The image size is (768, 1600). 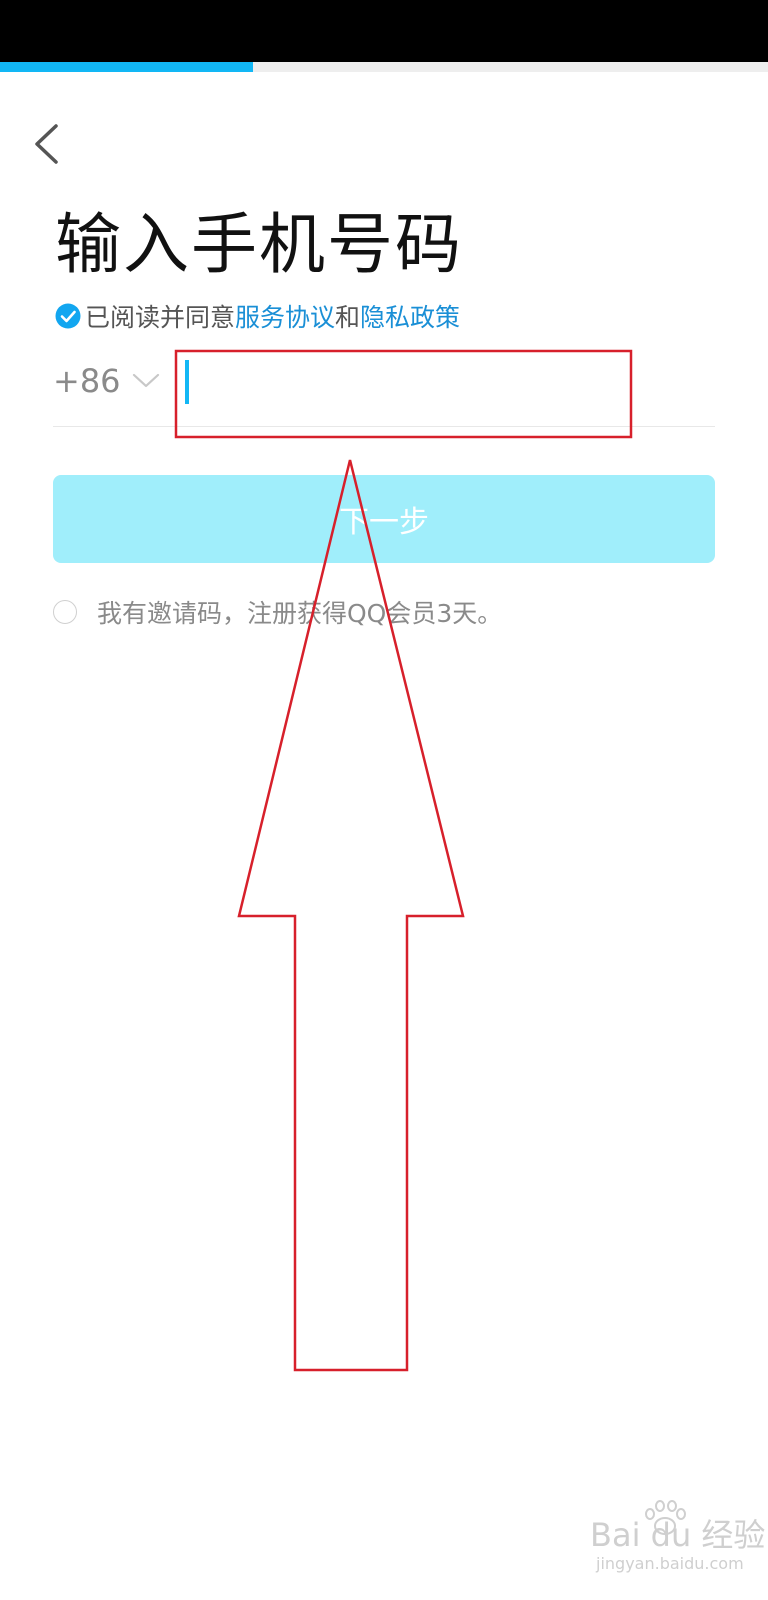 I want to click on invite-code-option: 我有邀请码，注册获得QQ会员3天。, so click(x=277, y=612).